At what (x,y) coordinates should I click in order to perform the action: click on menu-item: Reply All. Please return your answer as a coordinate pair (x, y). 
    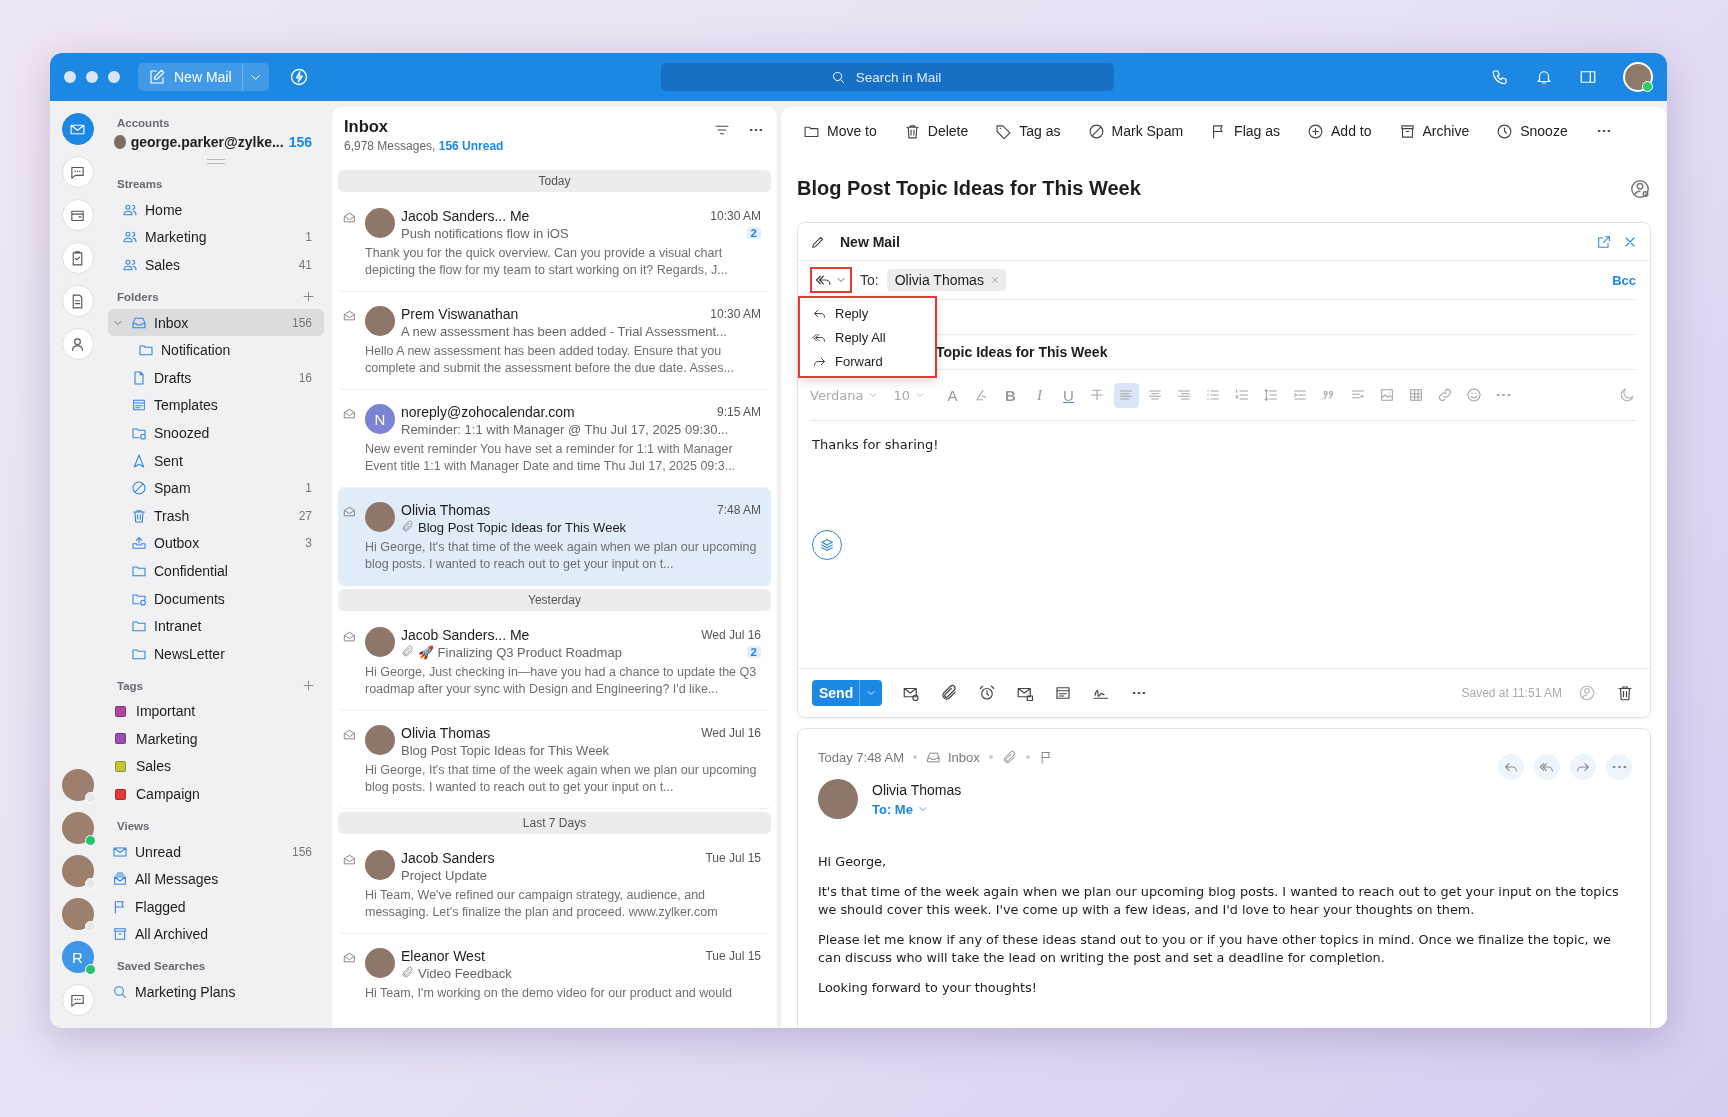
    Looking at the image, I should click on (867, 337).